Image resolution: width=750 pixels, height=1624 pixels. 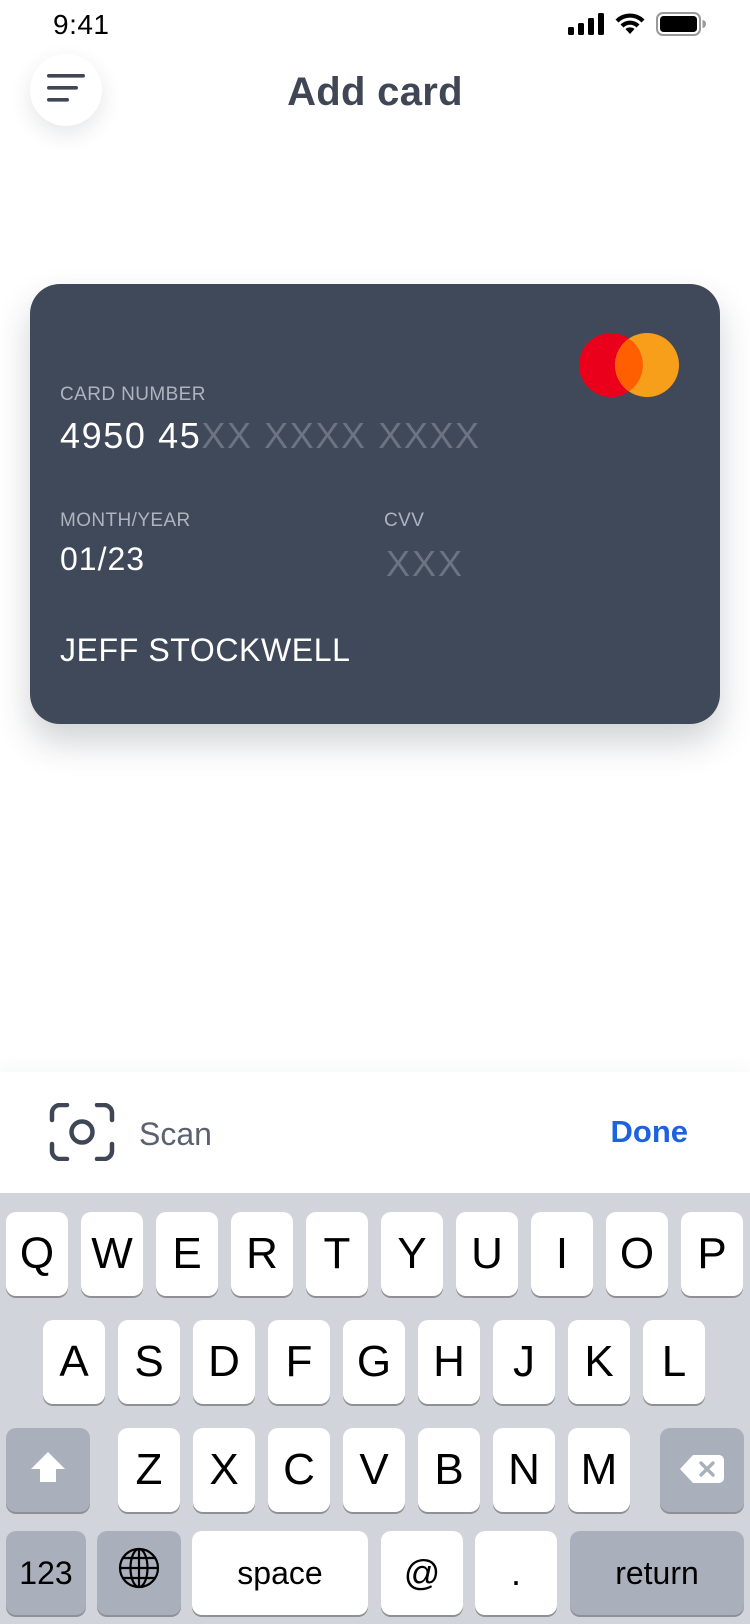 I want to click on battery-icon, so click(x=681, y=24).